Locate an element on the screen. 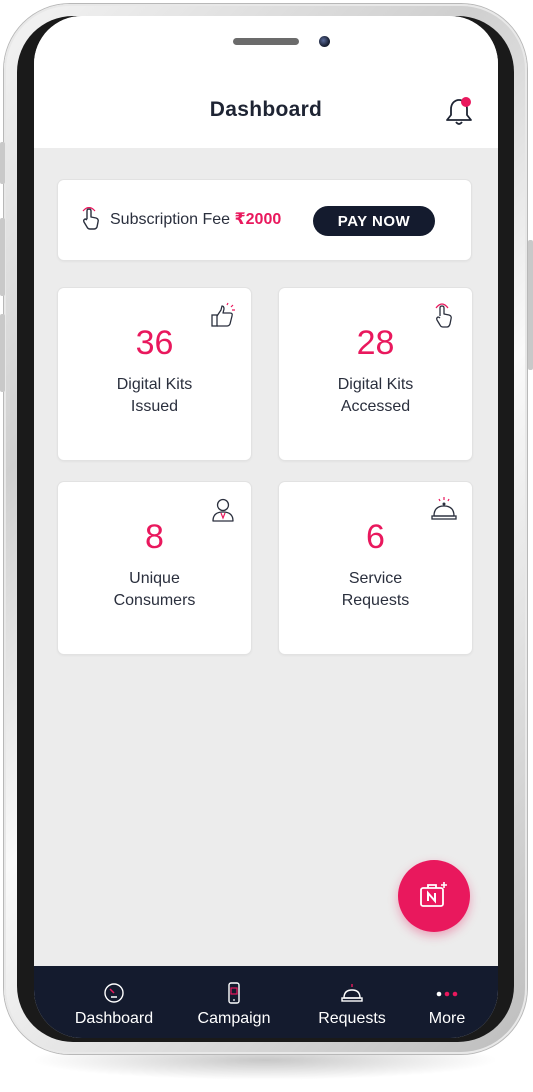 Image resolution: width=533 pixels, height=1092 pixels. mute-switch is located at coordinates (2, 163).